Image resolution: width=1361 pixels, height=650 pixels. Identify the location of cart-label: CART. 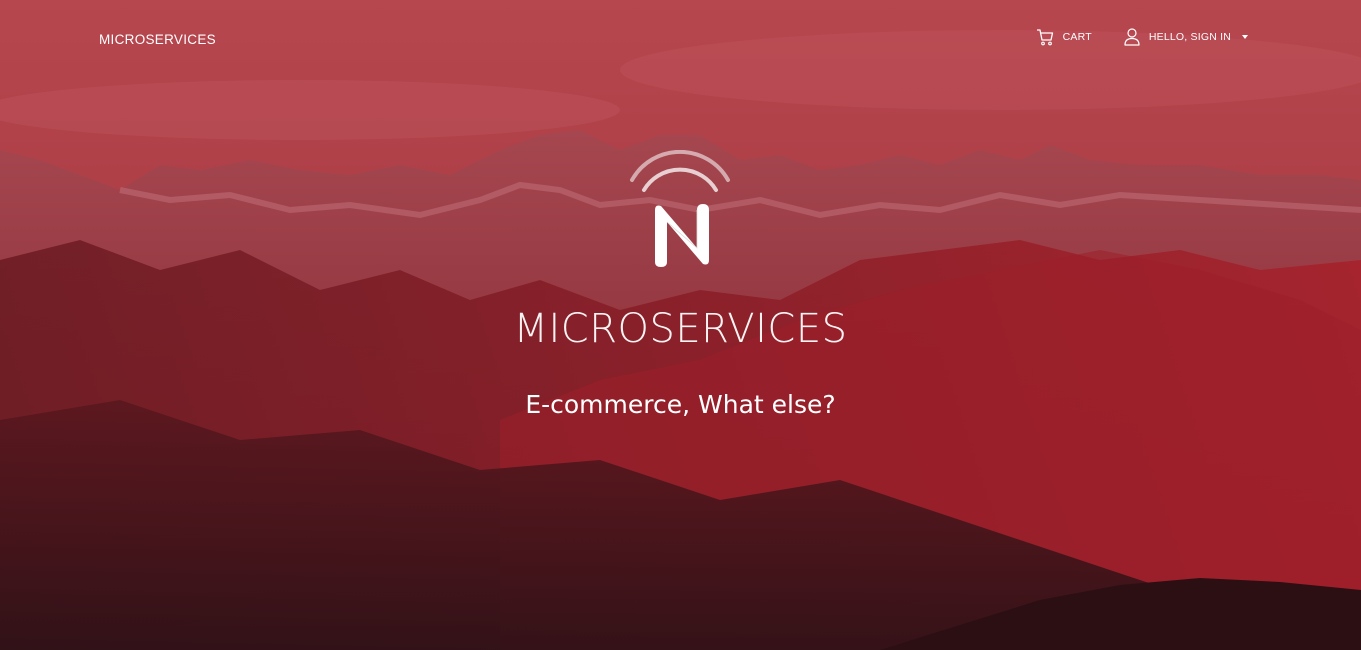
(1077, 37).